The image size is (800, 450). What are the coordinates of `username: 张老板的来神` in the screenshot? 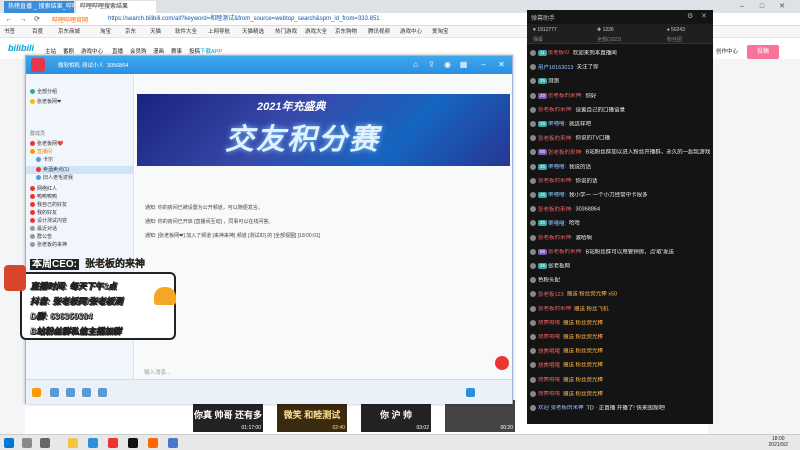 It's located at (554, 309).